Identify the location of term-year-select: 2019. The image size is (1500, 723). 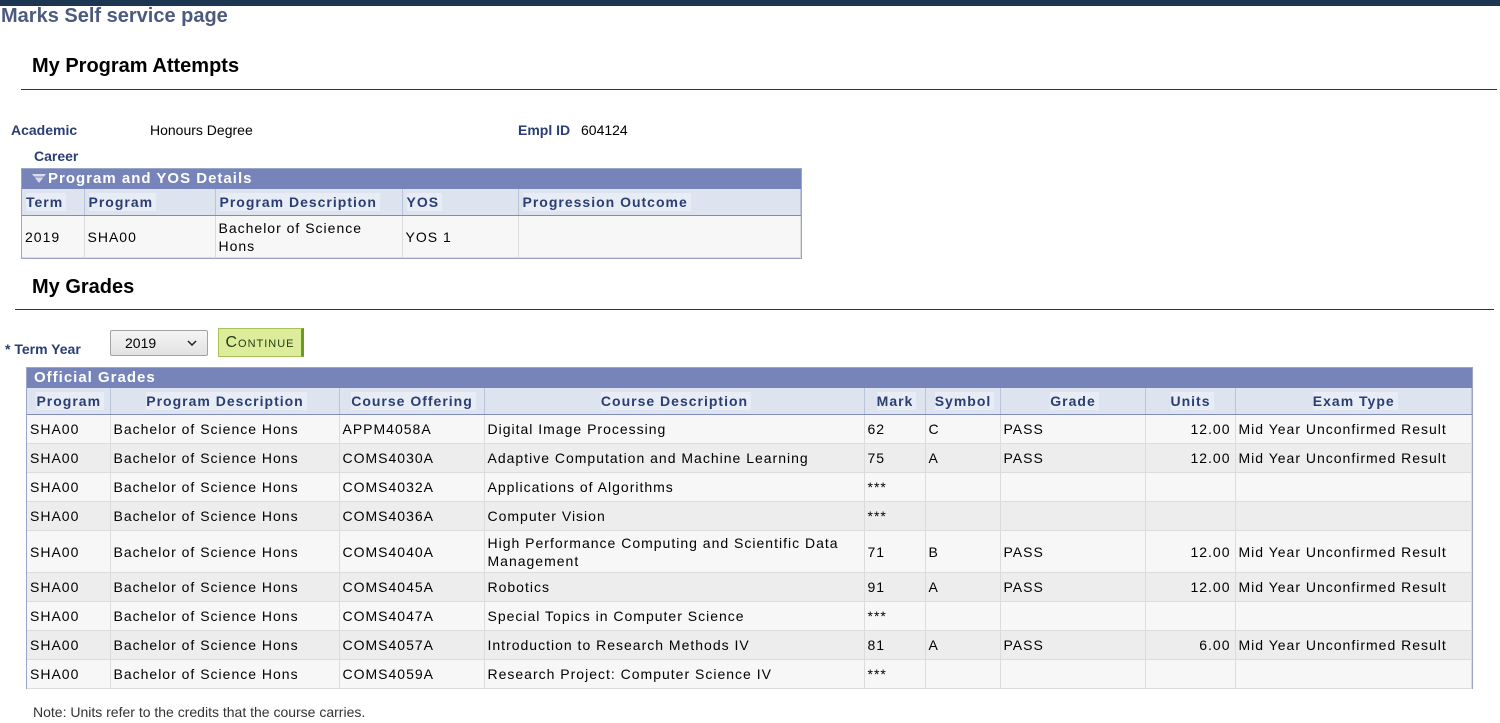
(159, 343).